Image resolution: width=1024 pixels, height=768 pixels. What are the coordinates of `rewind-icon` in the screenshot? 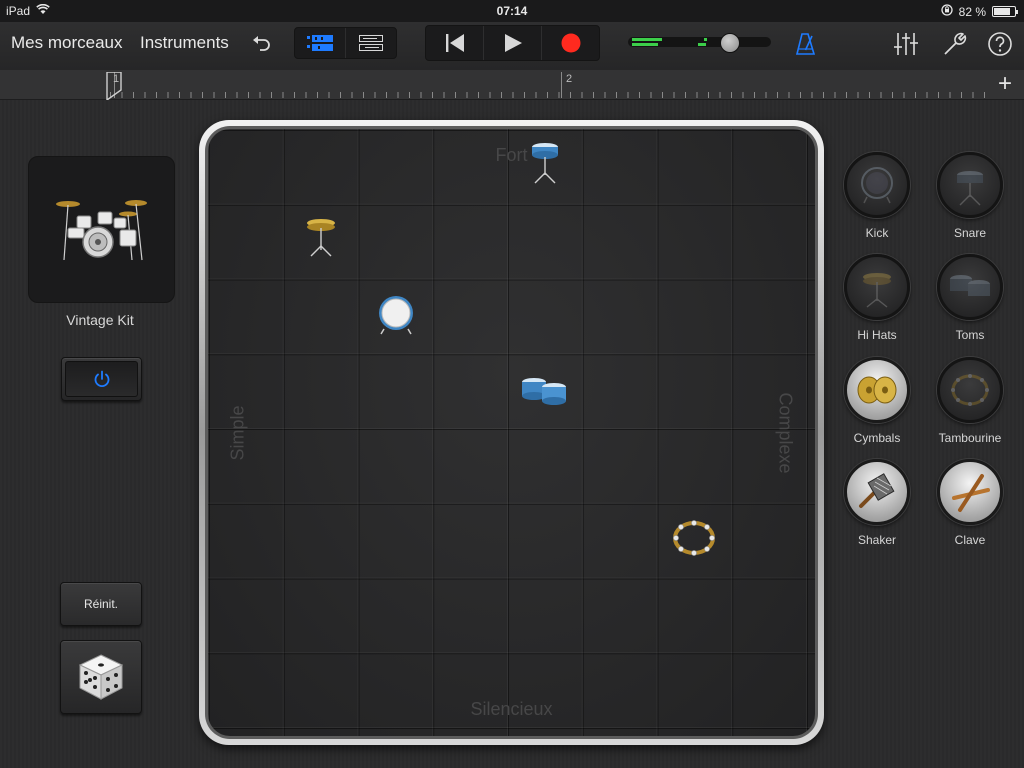 It's located at (454, 43).